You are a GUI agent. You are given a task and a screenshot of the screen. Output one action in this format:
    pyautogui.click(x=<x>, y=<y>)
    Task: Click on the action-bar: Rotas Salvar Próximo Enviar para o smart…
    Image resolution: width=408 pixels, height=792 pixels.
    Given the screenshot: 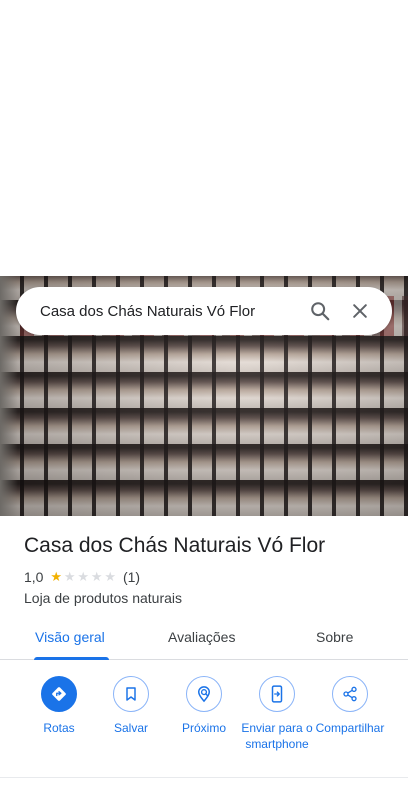 What is the action you would take?
    pyautogui.click(x=204, y=726)
    